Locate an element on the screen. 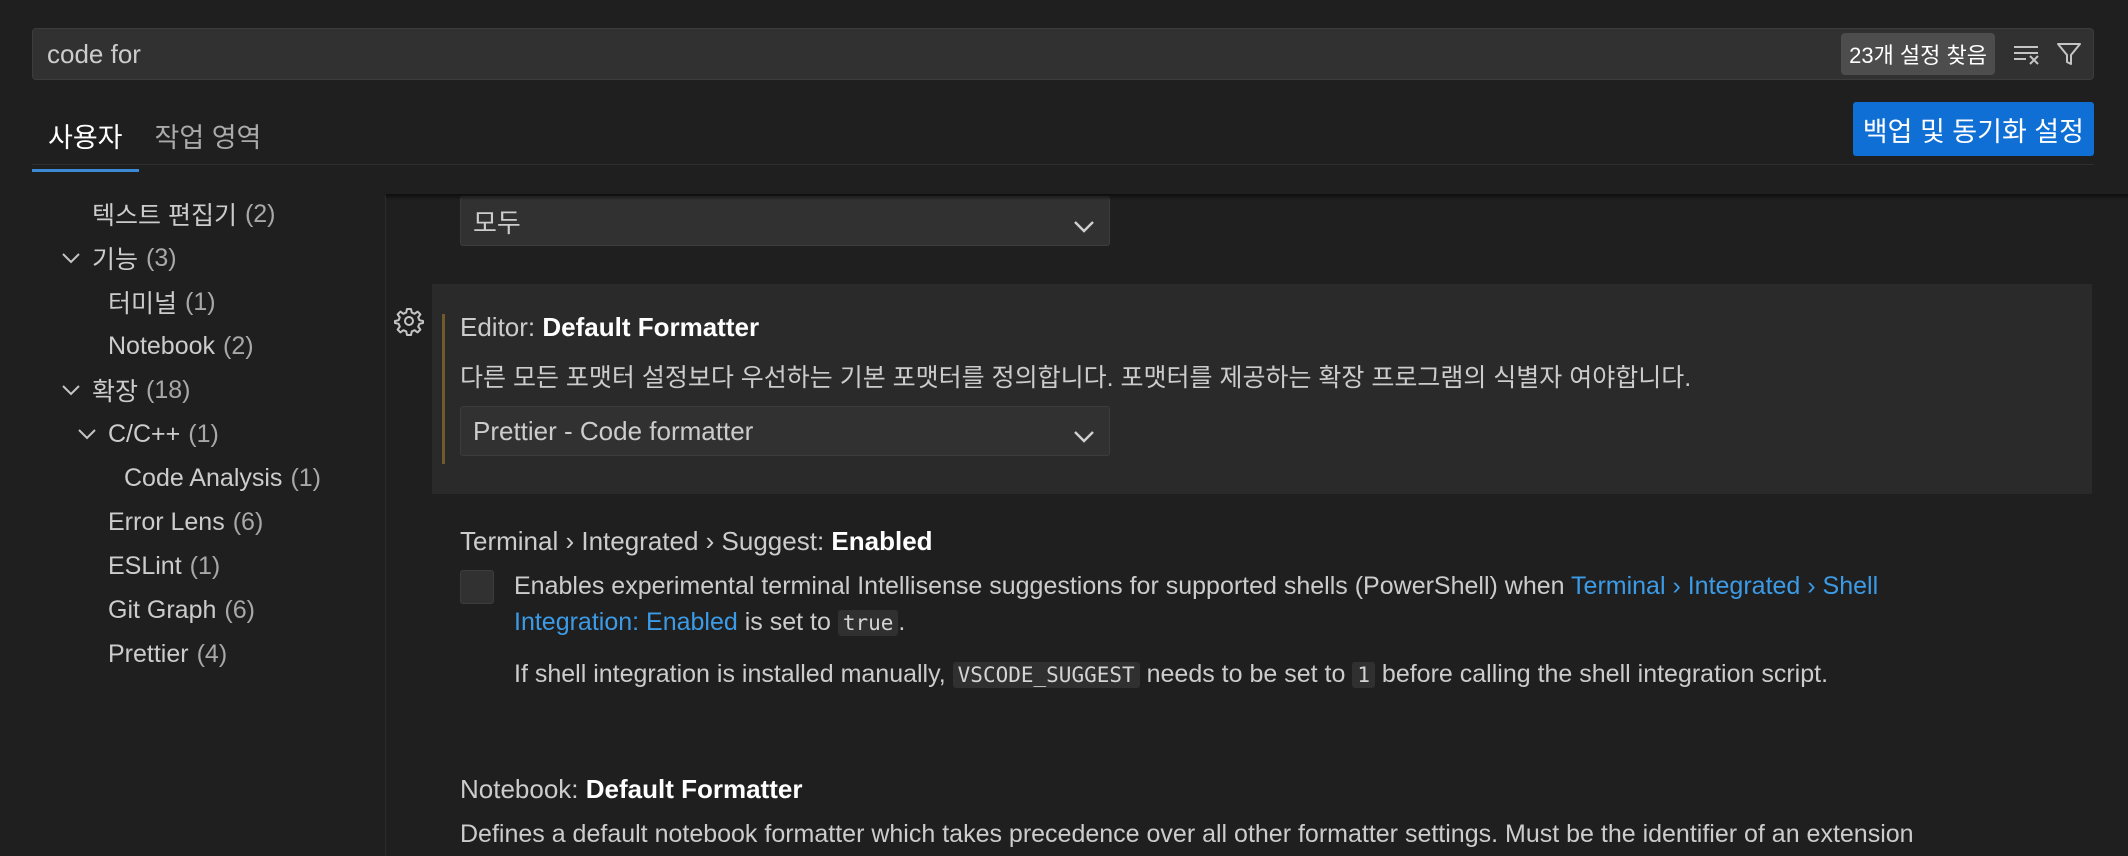  dropdown-value: Prettier - Code formatter is located at coordinates (613, 430).